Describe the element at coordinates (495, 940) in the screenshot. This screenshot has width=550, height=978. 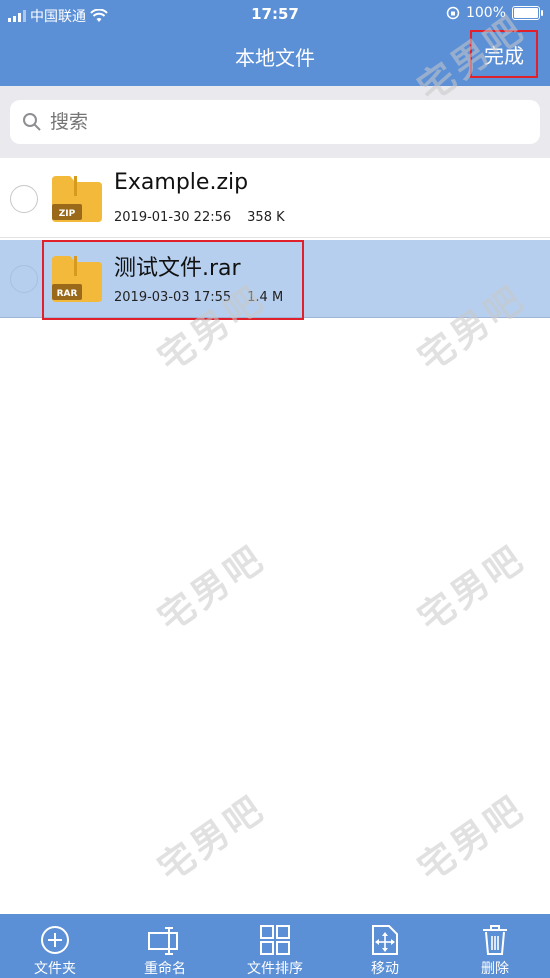
I see `trash-icon` at that location.